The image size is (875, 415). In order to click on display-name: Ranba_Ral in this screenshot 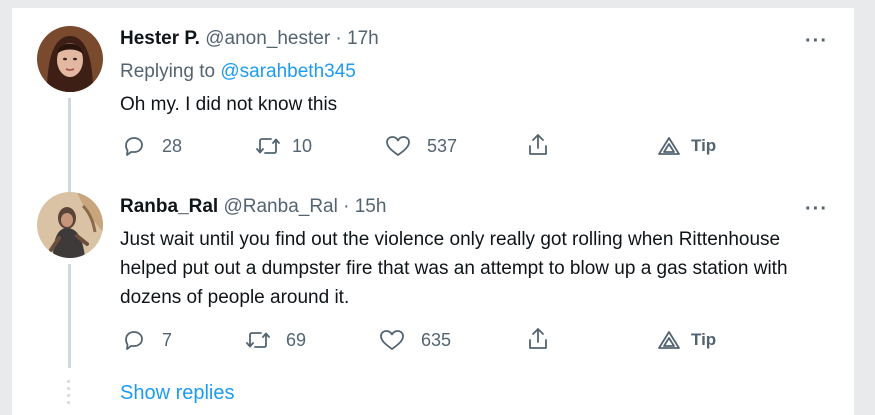, I will do `click(169, 206)`.